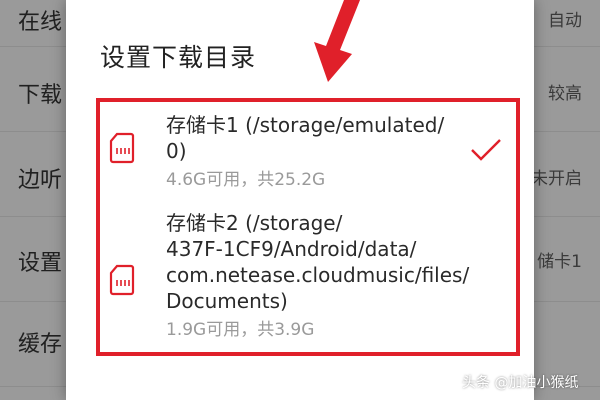  Describe the element at coordinates (40, 22) in the screenshot. I see `settings-row-label: 在线` at that location.